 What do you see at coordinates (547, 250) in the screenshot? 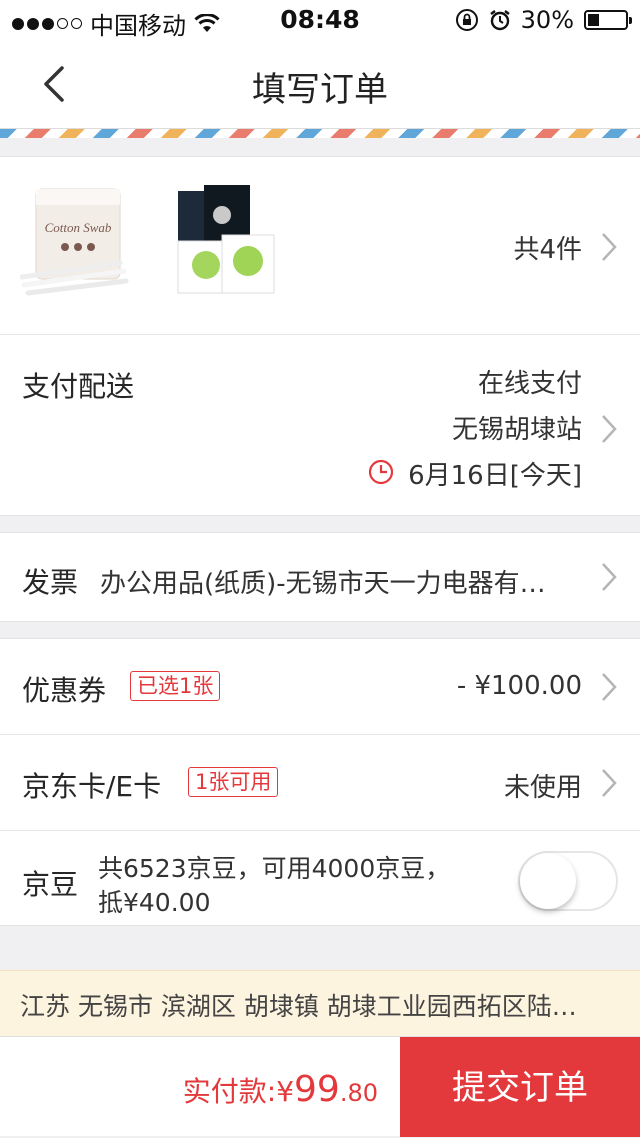
I see `product-count: 共4件` at bounding box center [547, 250].